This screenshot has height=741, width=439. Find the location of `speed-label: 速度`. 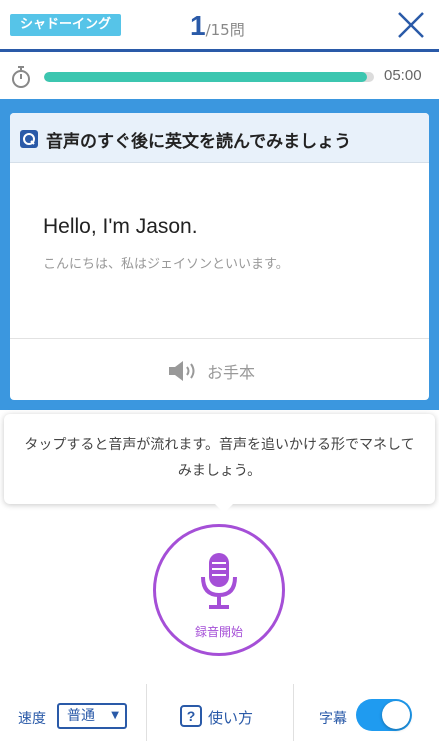

speed-label: 速度 is located at coordinates (32, 719).